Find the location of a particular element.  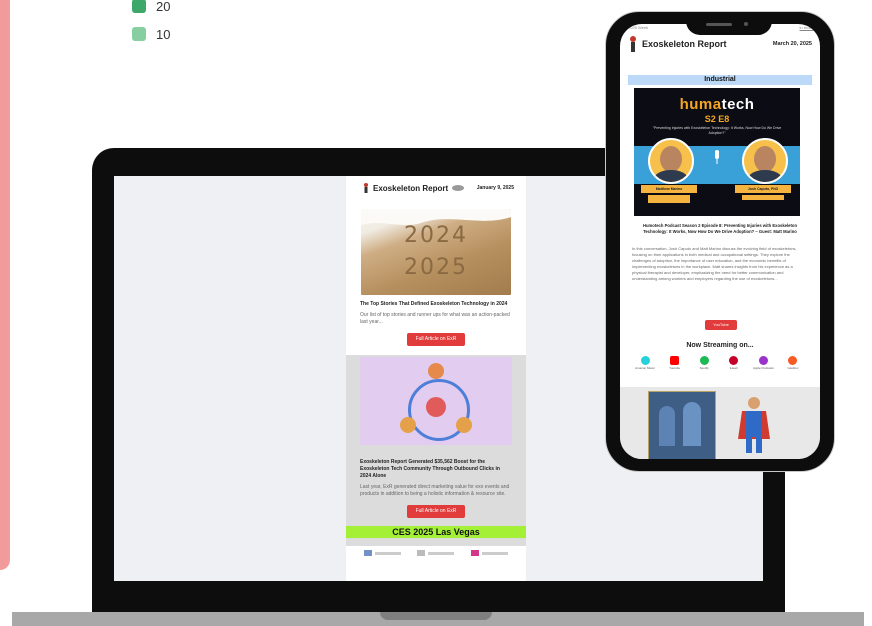

castbox-link: Castbox is located at coordinates (793, 363).